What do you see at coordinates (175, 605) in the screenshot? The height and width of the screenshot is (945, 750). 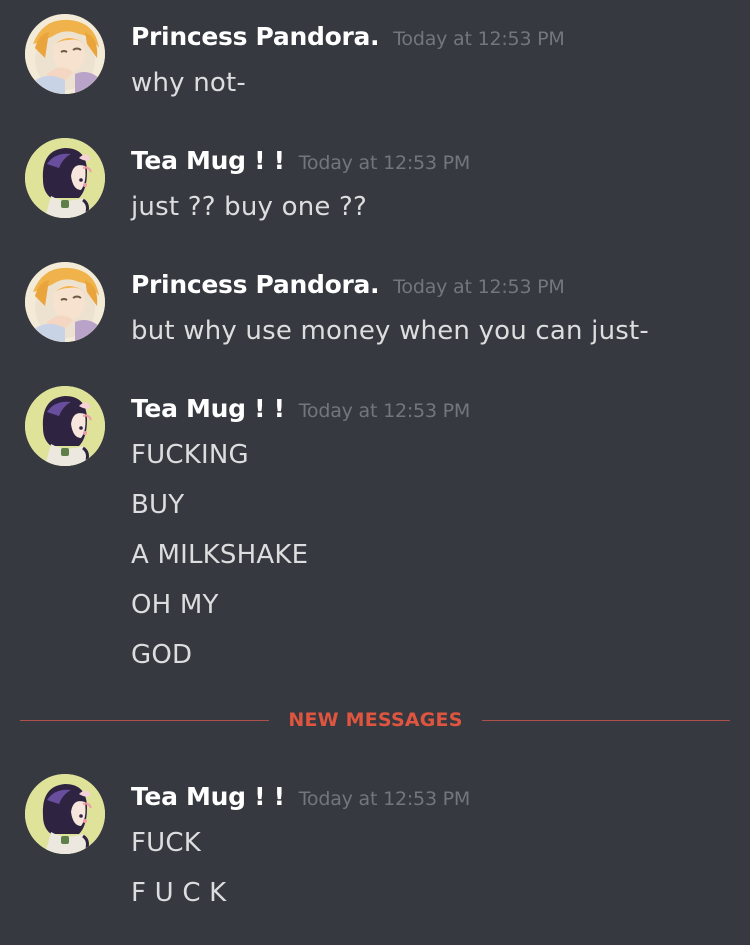 I see `message-text: OH MY` at bounding box center [175, 605].